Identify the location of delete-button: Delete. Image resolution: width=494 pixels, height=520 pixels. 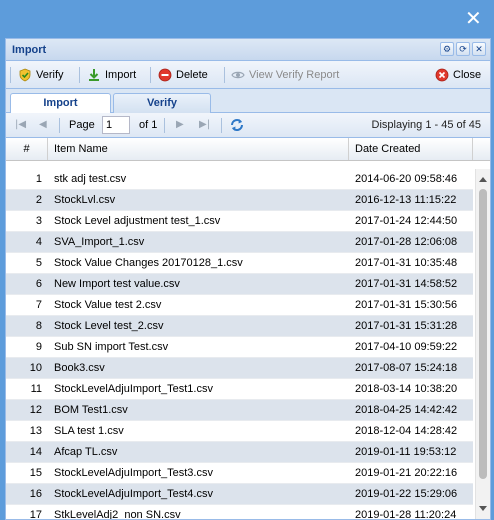
(183, 75).